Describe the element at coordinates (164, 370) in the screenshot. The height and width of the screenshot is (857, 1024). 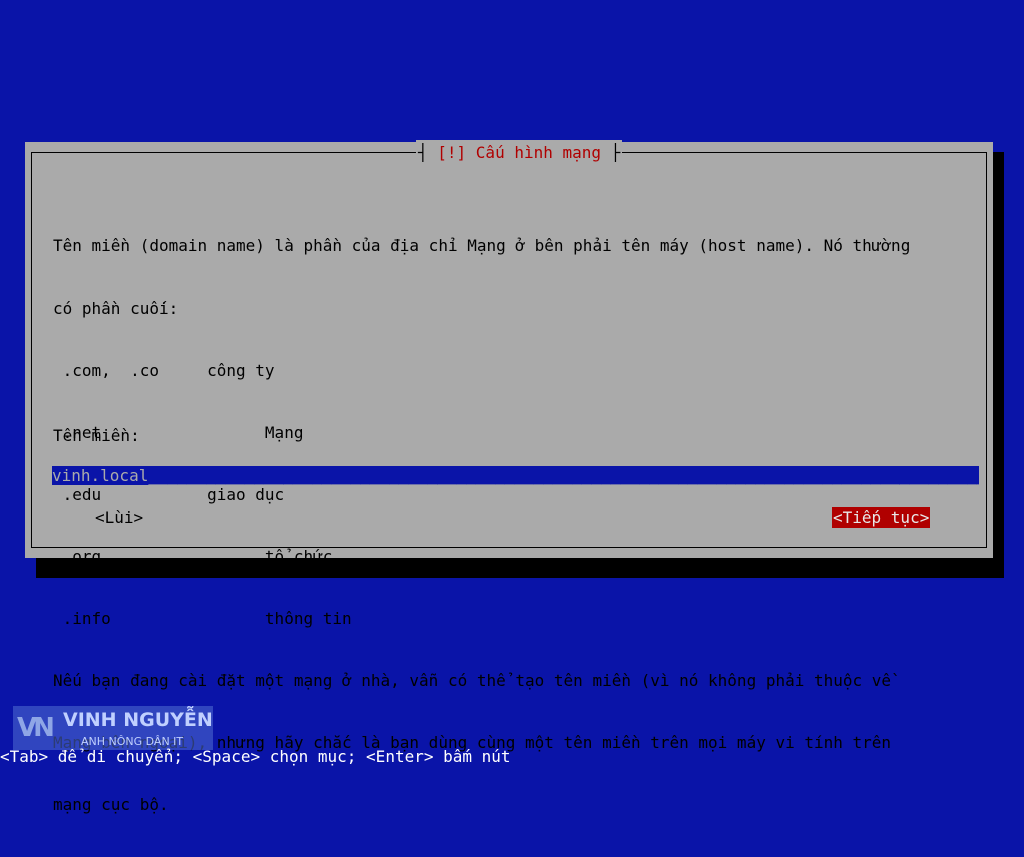
I see `description-line: .com, .co công ty` at that location.